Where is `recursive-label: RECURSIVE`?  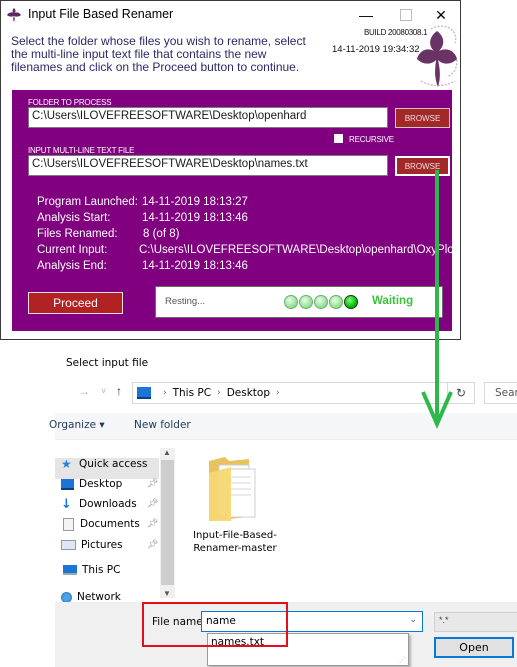
recursive-label: RECURSIVE is located at coordinates (371, 139).